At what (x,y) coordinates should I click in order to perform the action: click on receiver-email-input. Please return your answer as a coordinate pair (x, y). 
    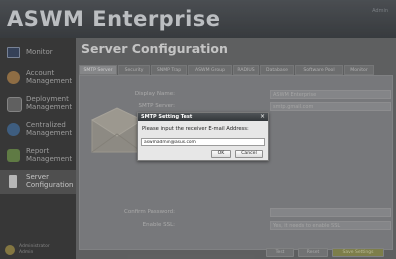
    Looking at the image, I should click on (203, 142).